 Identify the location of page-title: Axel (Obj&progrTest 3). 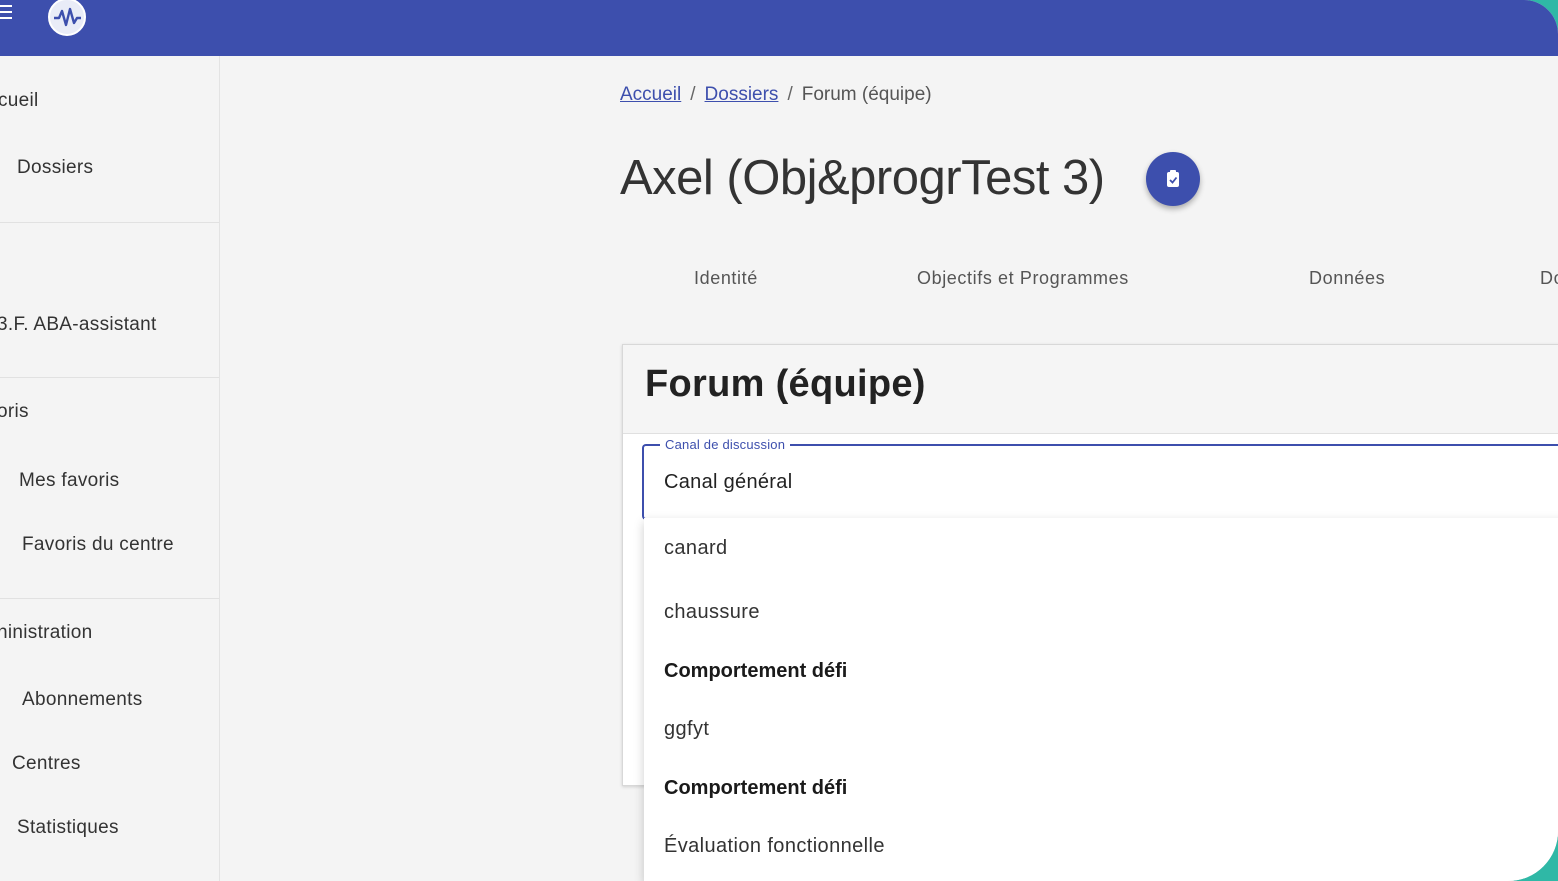
(862, 178).